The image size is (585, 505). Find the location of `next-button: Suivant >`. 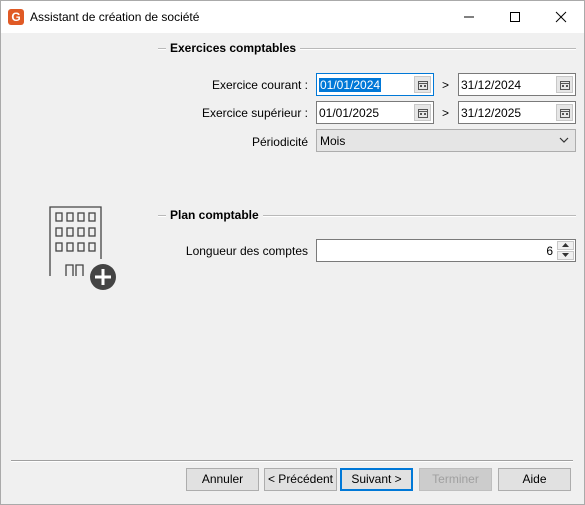

next-button: Suivant > is located at coordinates (376, 479).